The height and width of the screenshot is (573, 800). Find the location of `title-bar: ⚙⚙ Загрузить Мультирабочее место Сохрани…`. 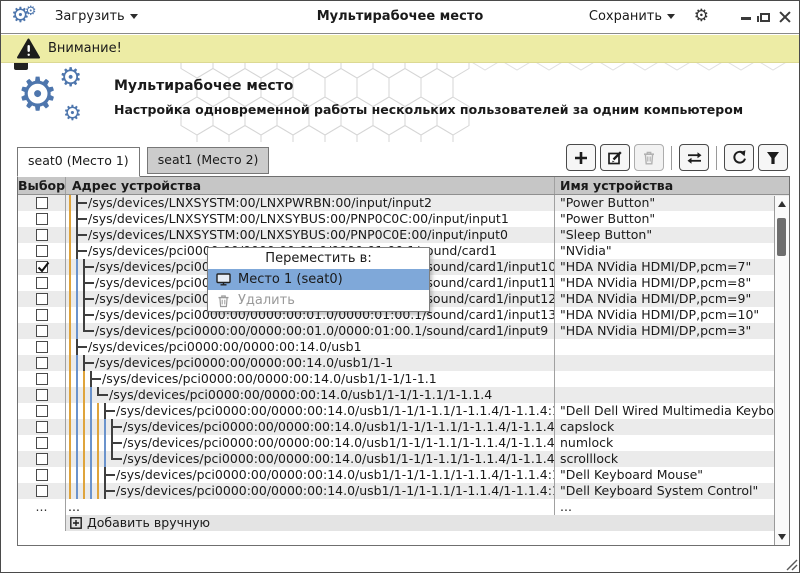

title-bar: ⚙⚙ Загрузить Мультирабочее место Сохрани… is located at coordinates (400, 17).